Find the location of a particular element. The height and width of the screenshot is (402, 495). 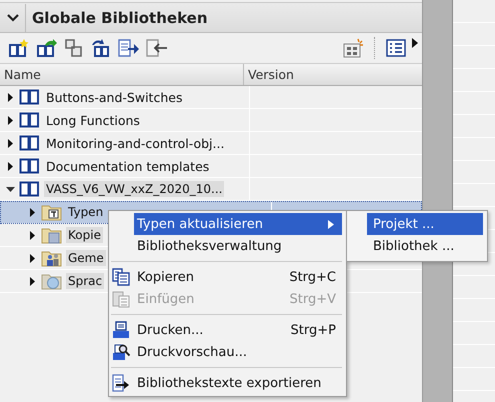

chevron-icon is located at coordinates (12, 18).